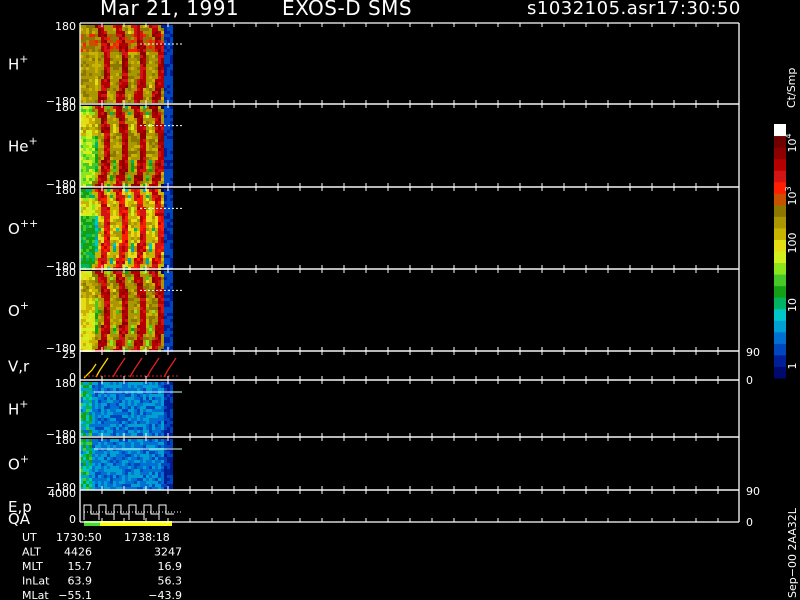 The width and height of the screenshot is (800, 600). What do you see at coordinates (80, 566) in the screenshot?
I see `orbit-param-start: 15.7` at bounding box center [80, 566].